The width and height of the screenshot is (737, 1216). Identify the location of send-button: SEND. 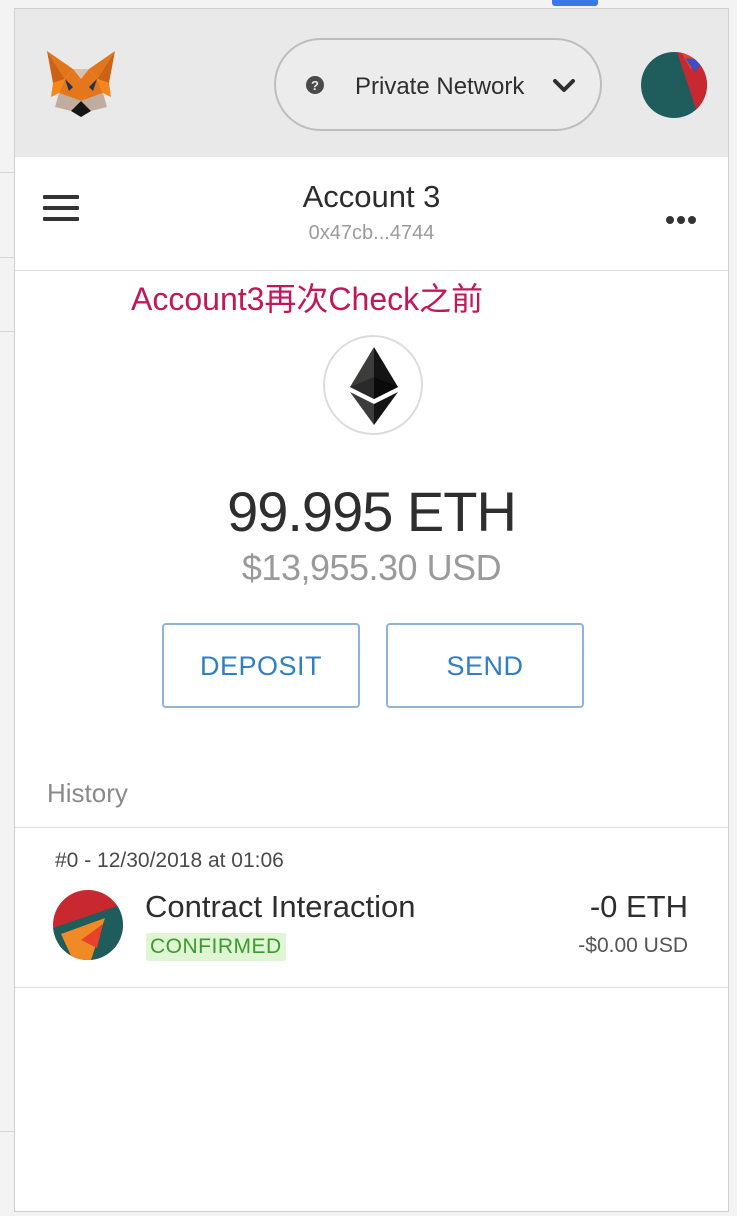
(485, 665).